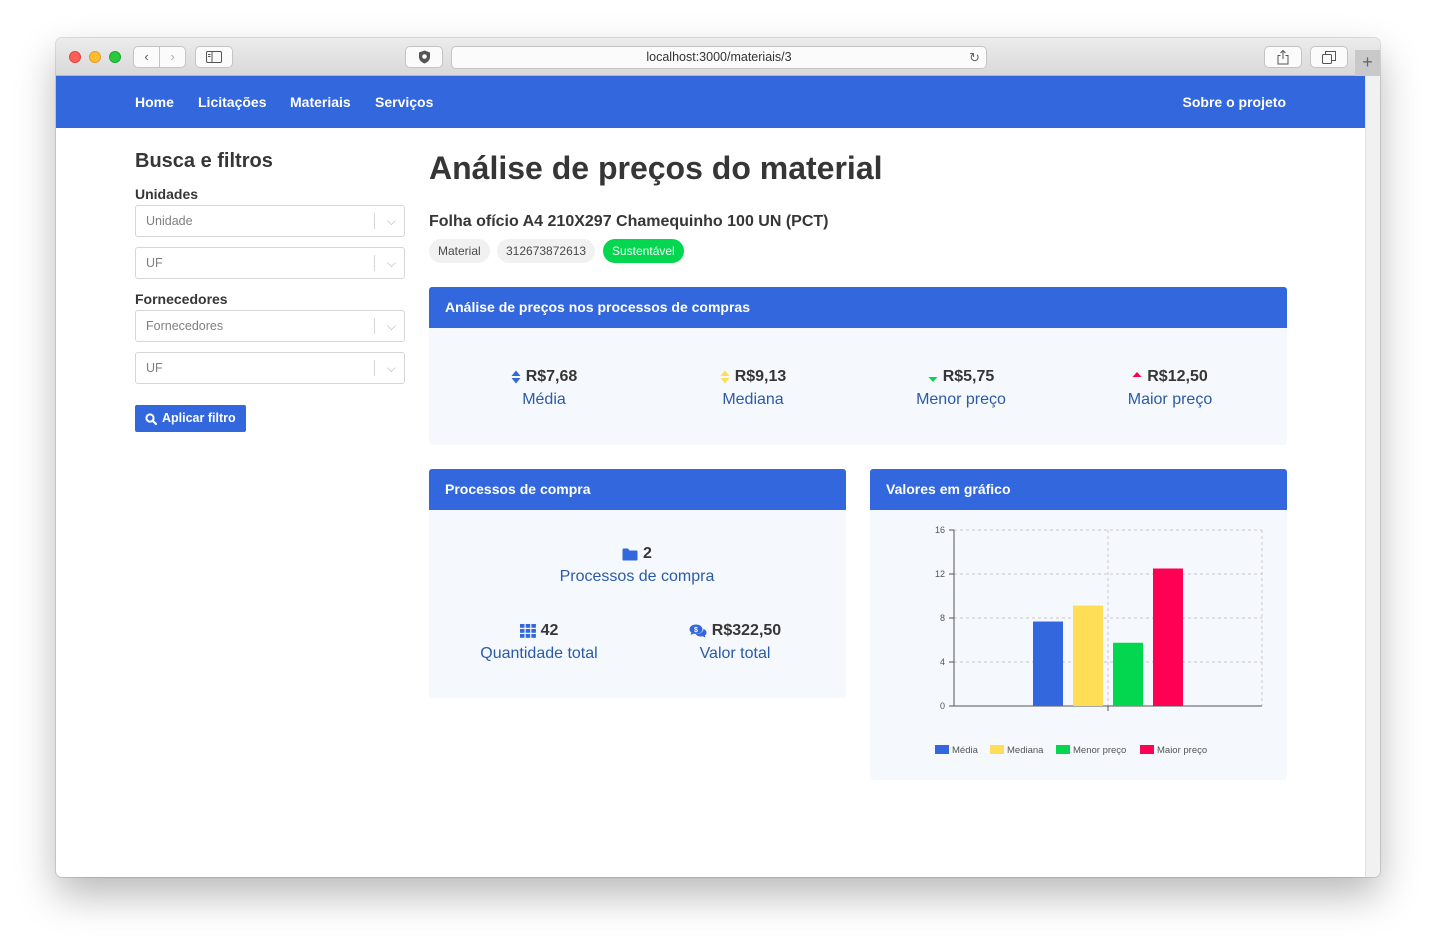 This screenshot has height=951, width=1436. Describe the element at coordinates (974, 57) in the screenshot. I see `reload-icon: ↻` at that location.